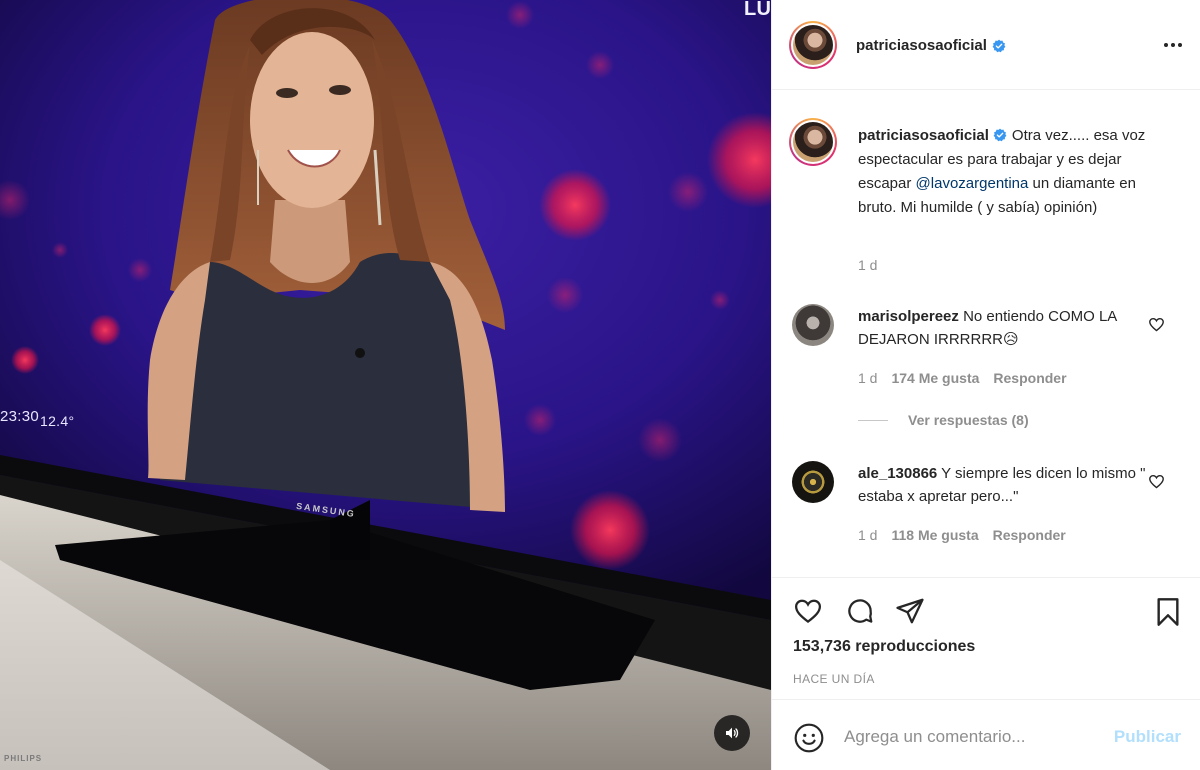 Image resolution: width=1200 pixels, height=770 pixels. I want to click on caption-timestamp: 1 d, so click(867, 265).